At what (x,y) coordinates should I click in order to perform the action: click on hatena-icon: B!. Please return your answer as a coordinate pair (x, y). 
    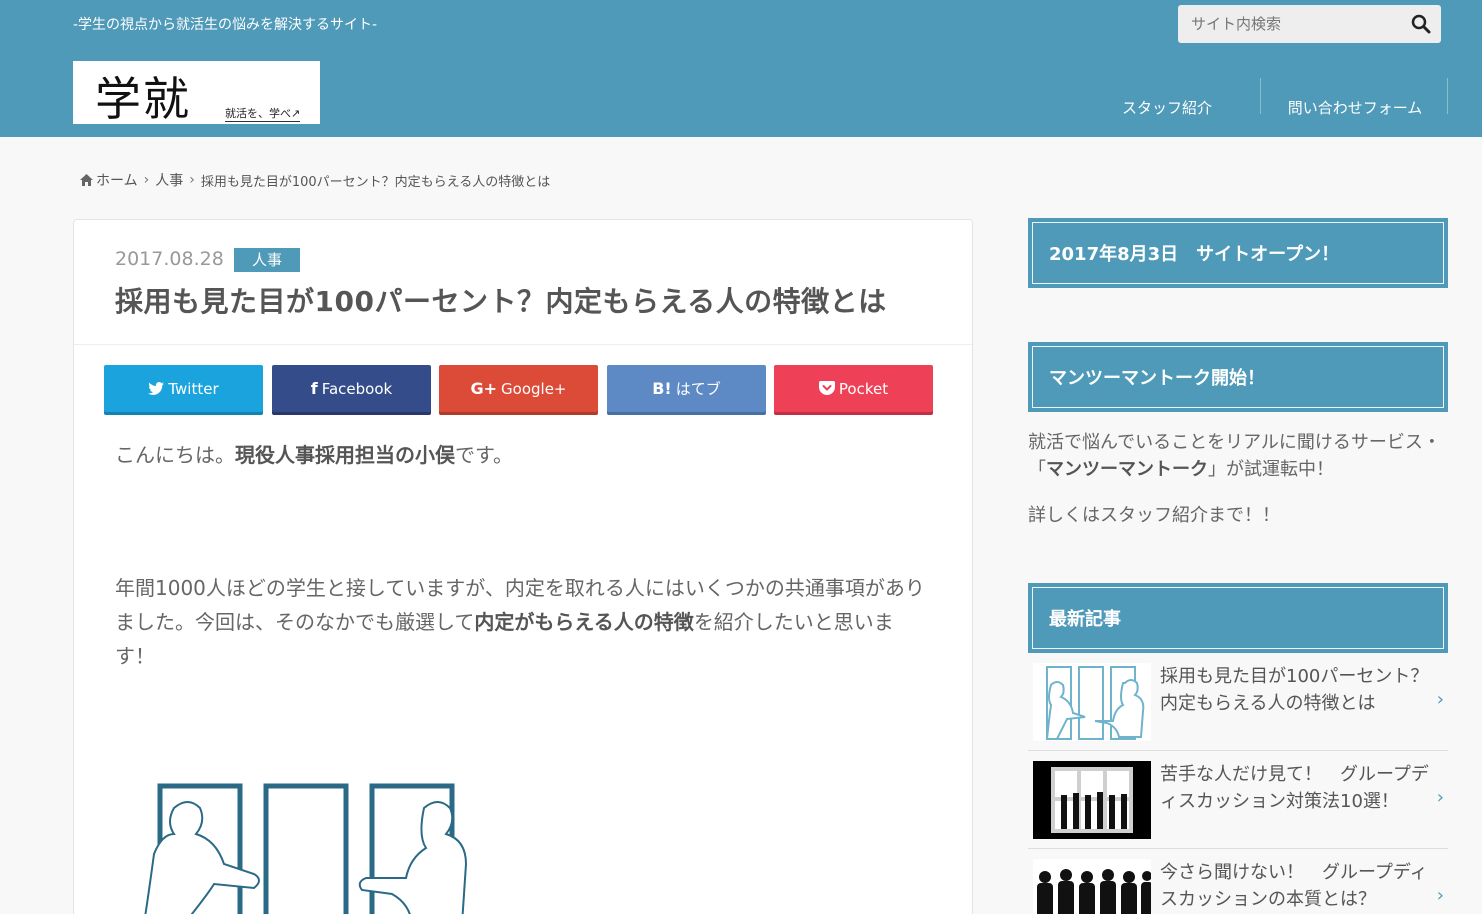
    Looking at the image, I should click on (662, 388).